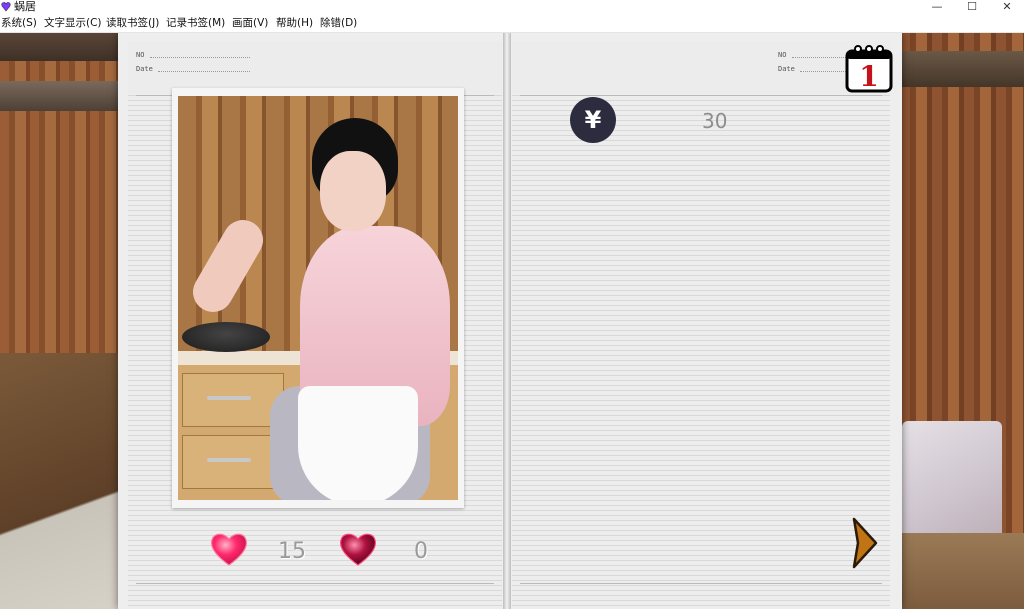  I want to click on affection-value: 15, so click(292, 551).